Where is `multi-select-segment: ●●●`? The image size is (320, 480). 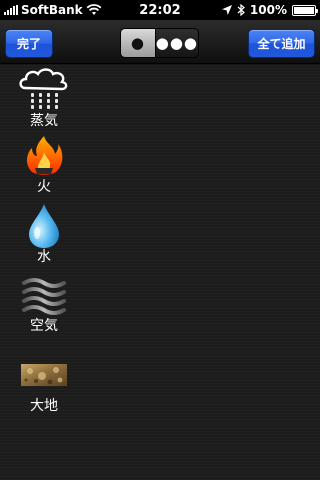
multi-select-segment: ●●● is located at coordinates (176, 43).